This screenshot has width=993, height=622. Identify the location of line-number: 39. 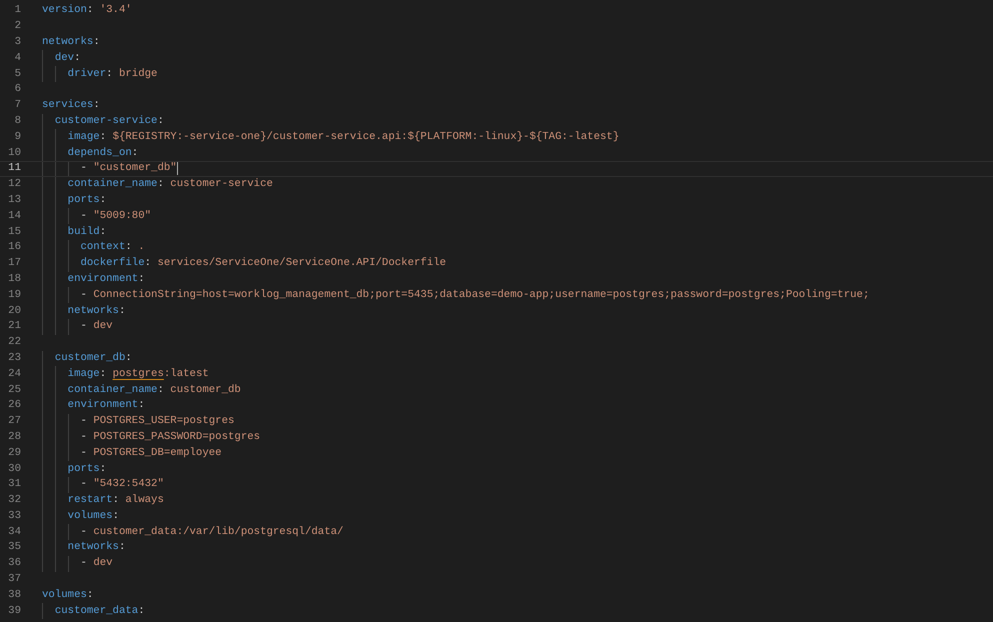
(14, 611).